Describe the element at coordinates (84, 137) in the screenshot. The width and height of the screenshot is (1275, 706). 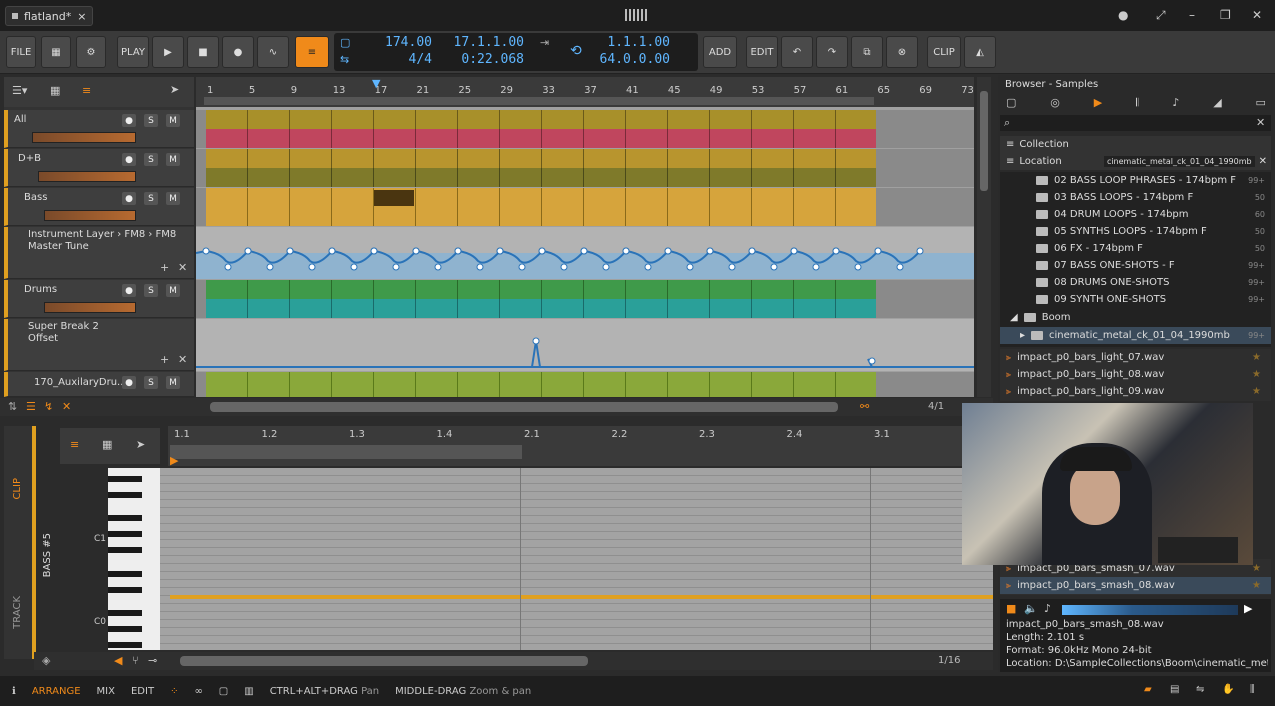
I see `volume-slider` at that location.